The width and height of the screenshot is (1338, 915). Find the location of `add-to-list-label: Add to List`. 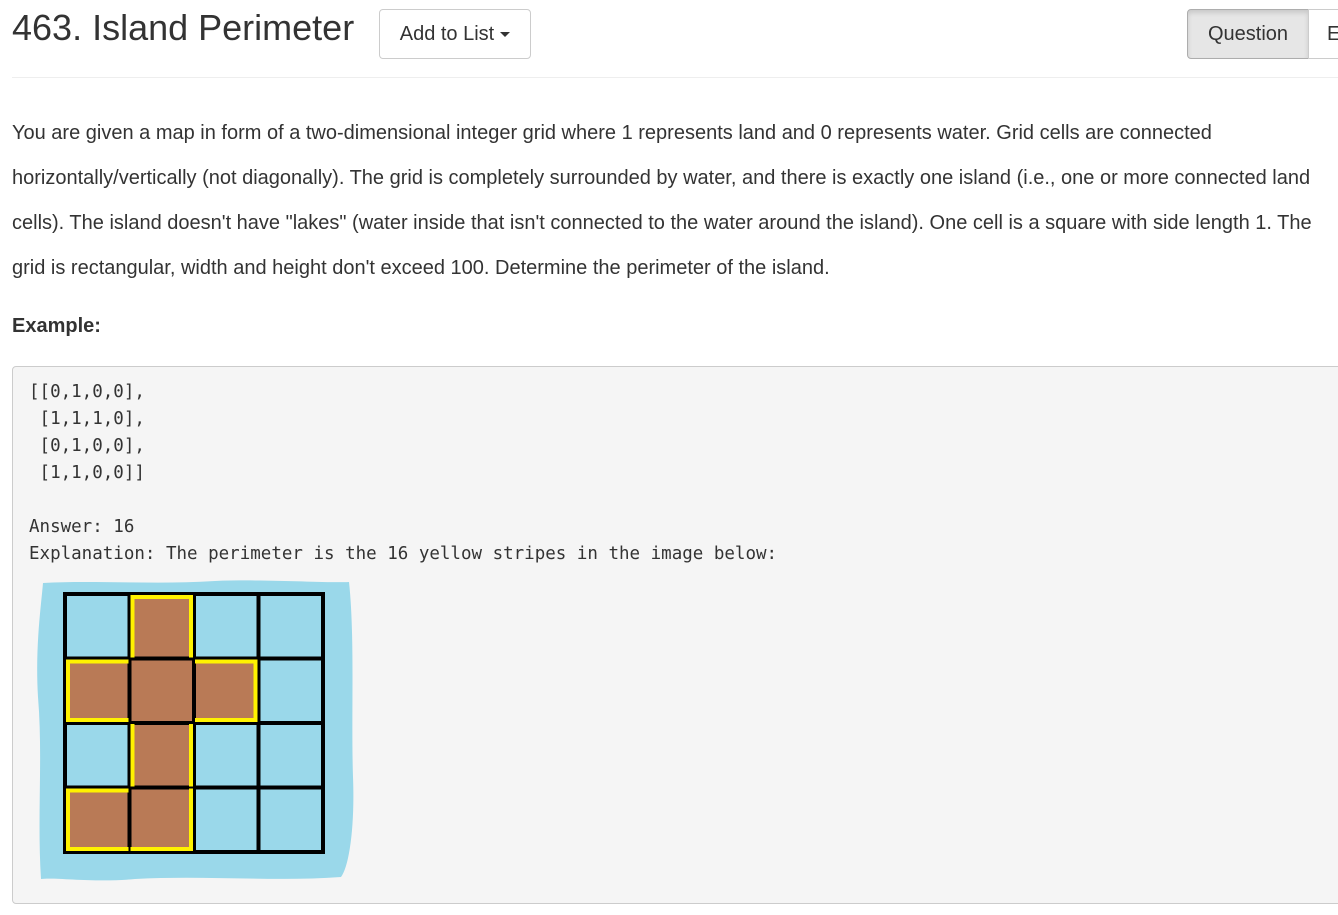

add-to-list-label: Add to List is located at coordinates (447, 33).